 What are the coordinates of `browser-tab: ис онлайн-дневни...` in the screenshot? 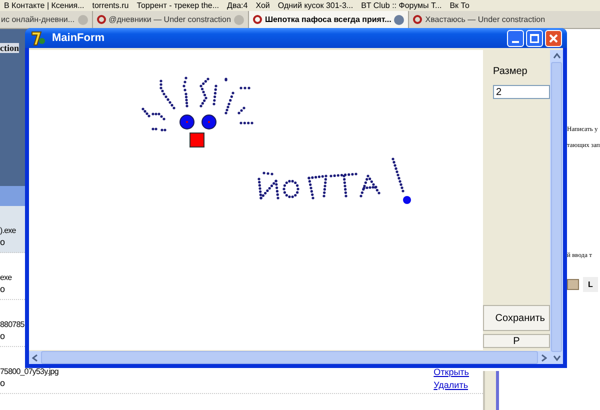 It's located at (46, 19).